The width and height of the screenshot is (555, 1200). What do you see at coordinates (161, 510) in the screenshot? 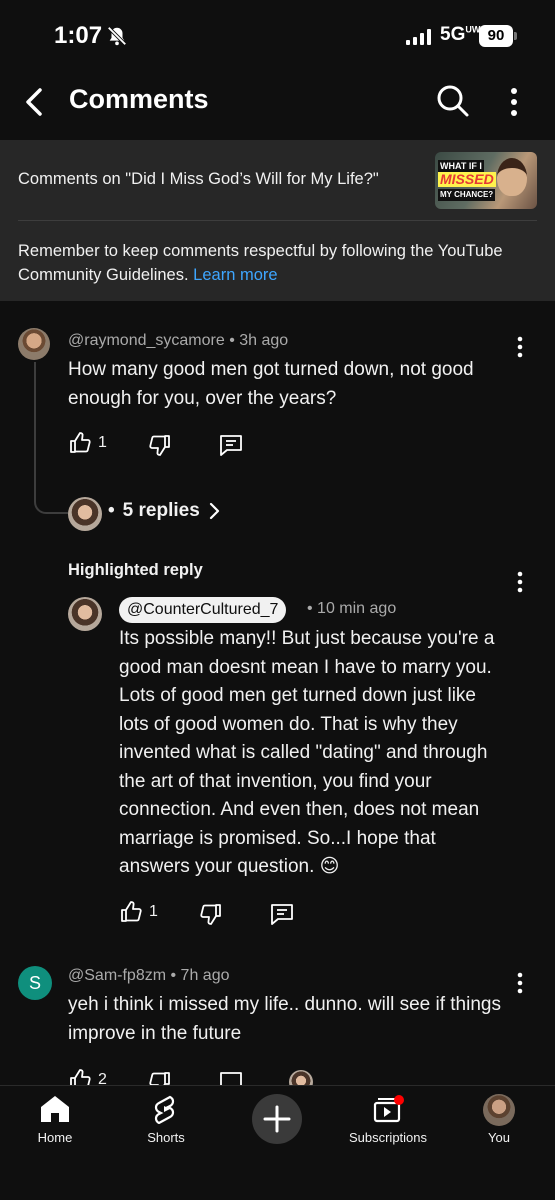
I see `replies-count: 5 replies` at bounding box center [161, 510].